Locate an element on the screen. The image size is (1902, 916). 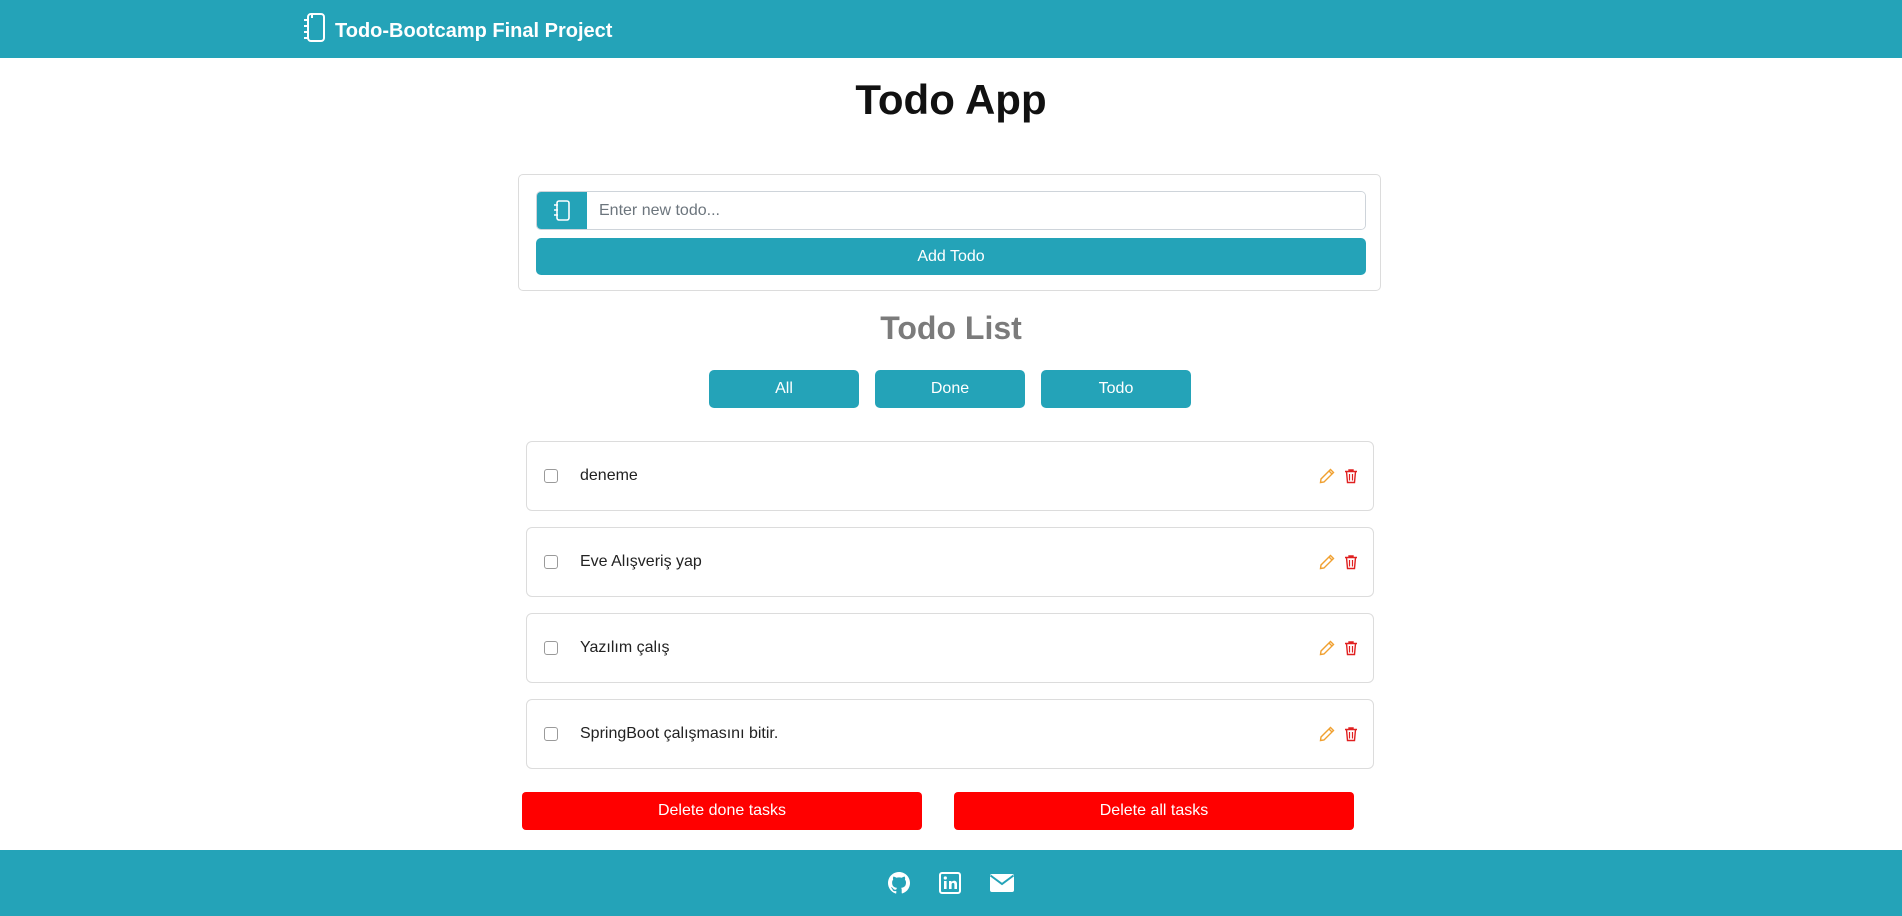
todo-text: Yazılım çalış is located at coordinates (625, 647).